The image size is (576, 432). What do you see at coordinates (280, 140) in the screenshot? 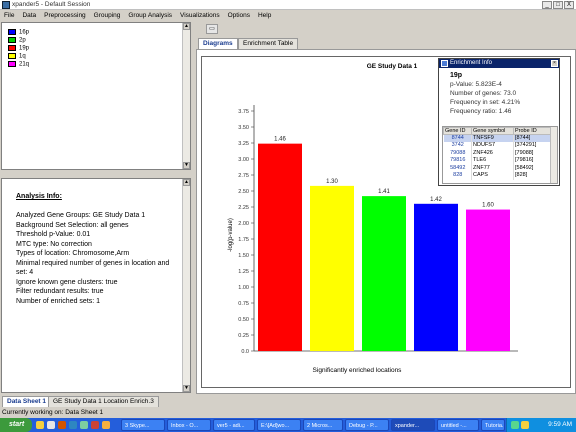
I see `bar-data-label: 1.46` at bounding box center [280, 140].